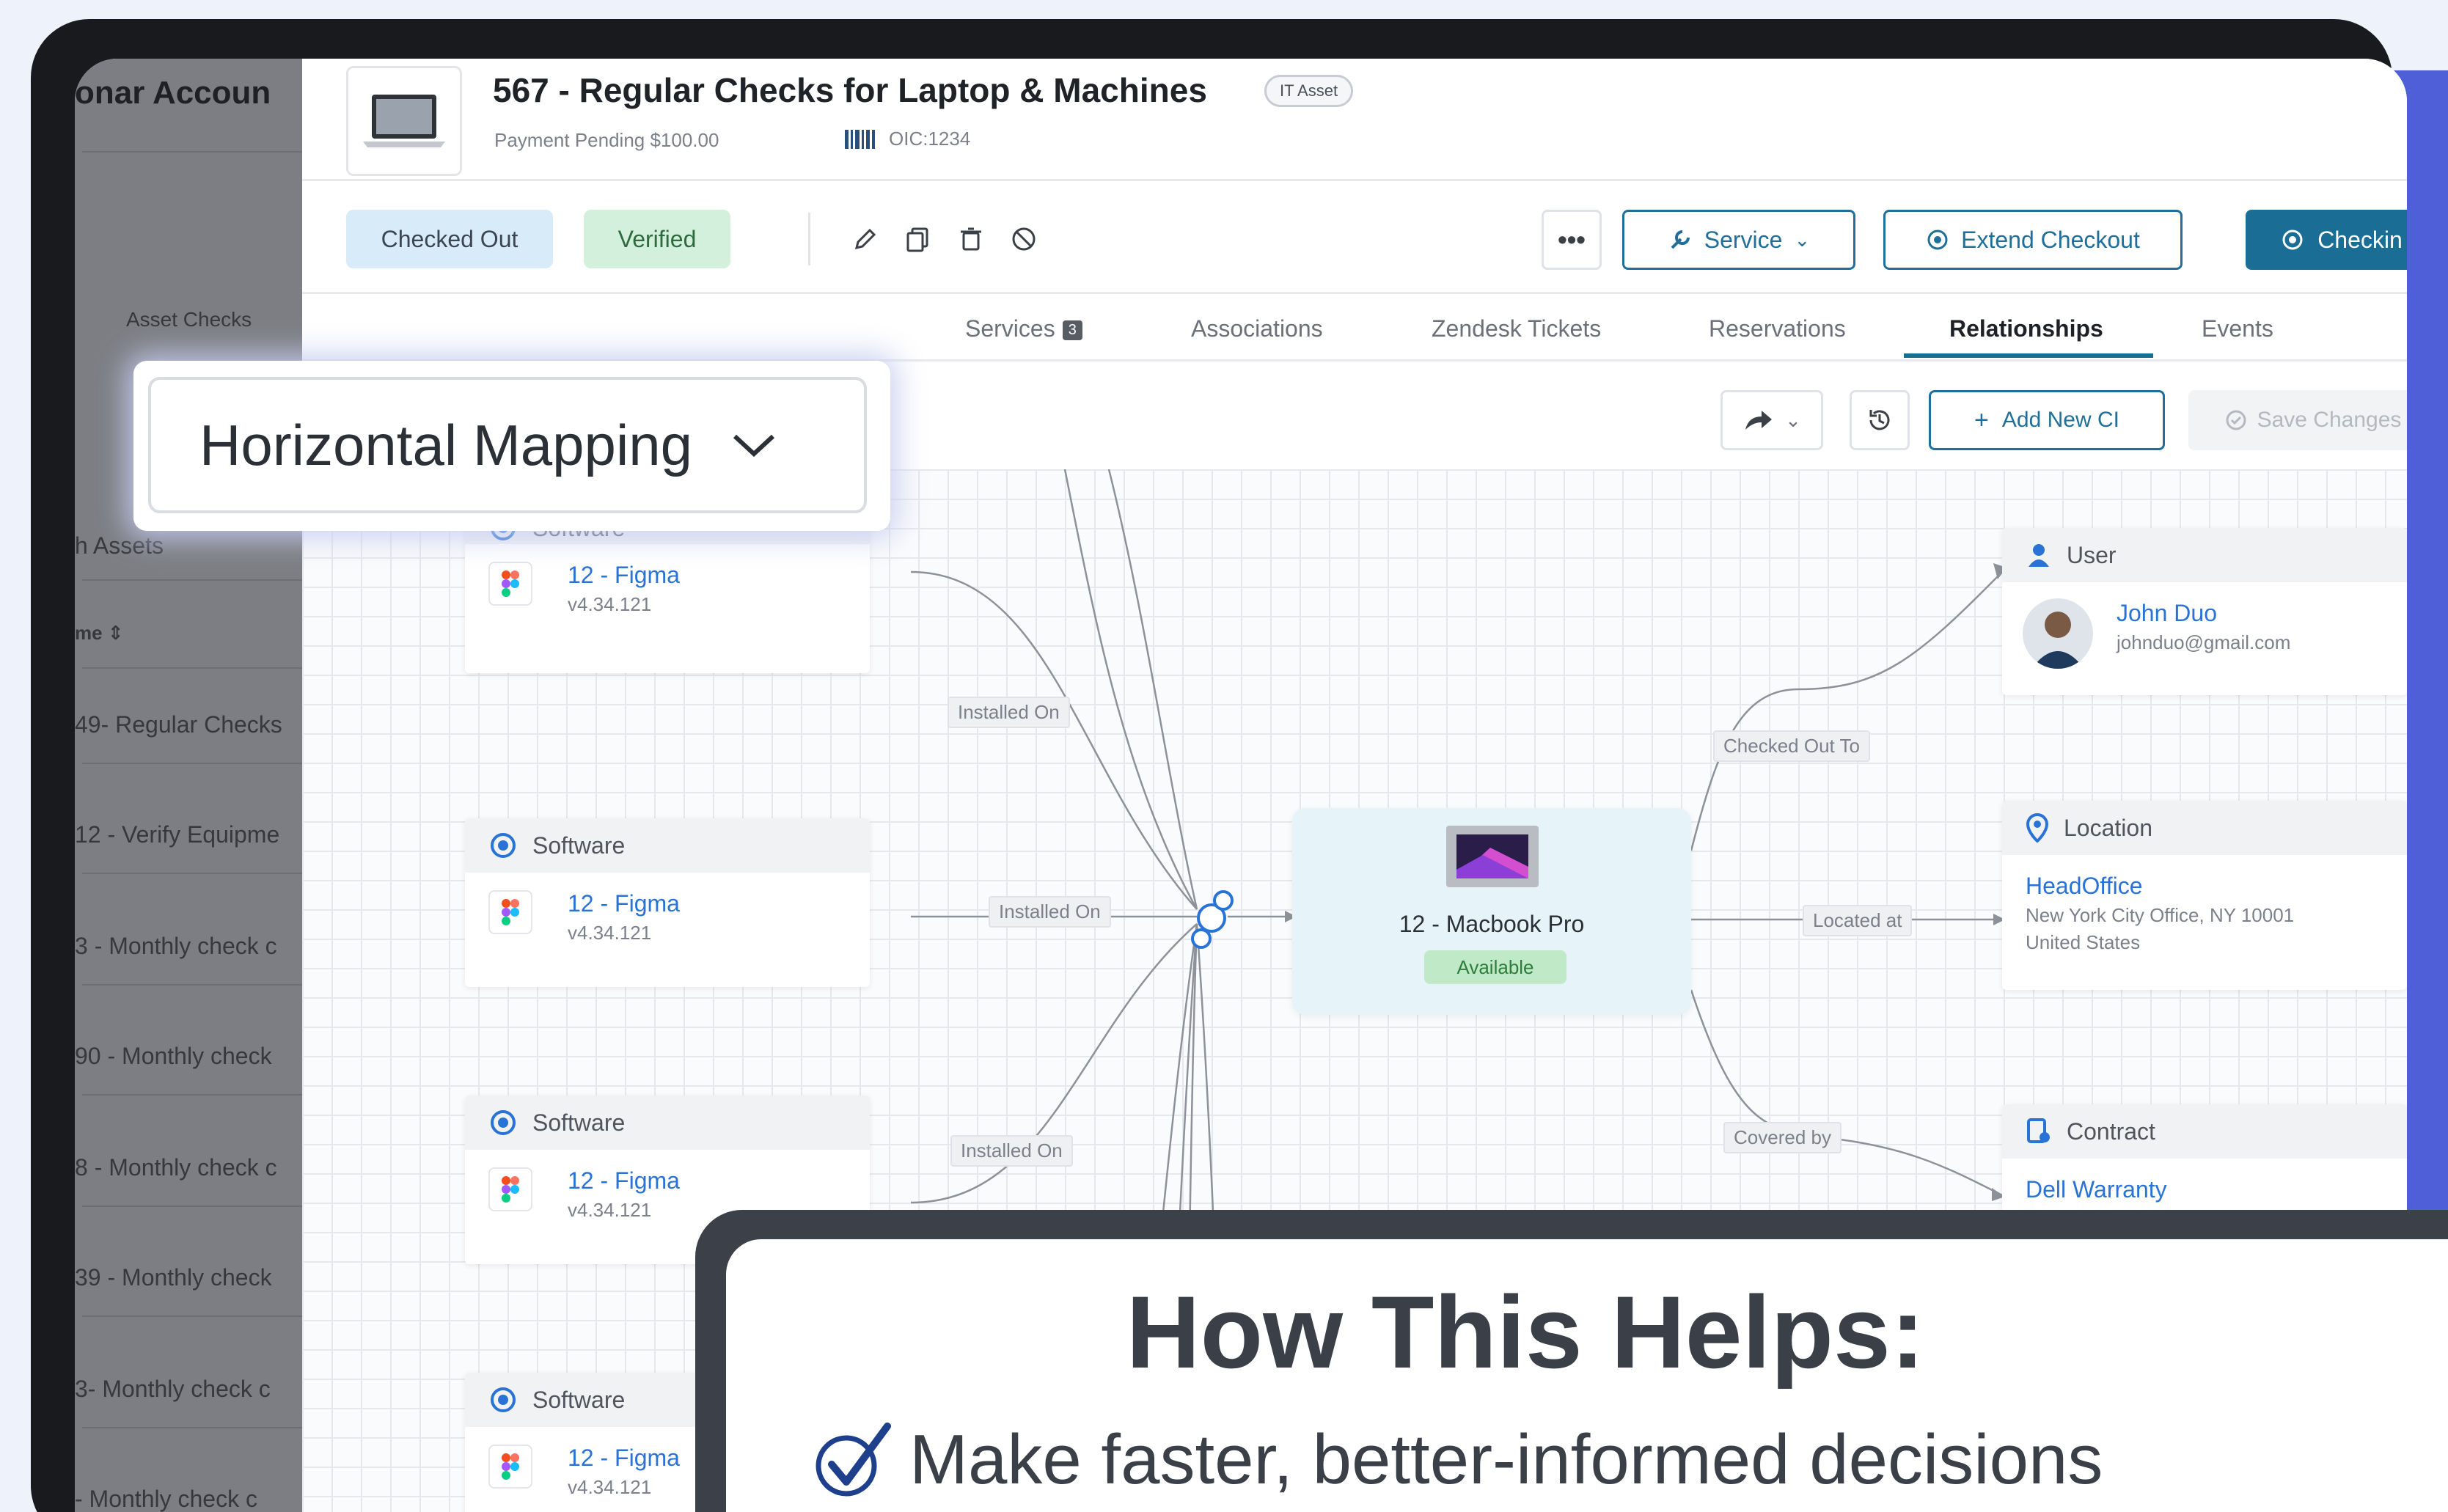  Describe the element at coordinates (2160, 915) in the screenshot. I see `location-address-line1: New York City Office, NY 10001` at that location.